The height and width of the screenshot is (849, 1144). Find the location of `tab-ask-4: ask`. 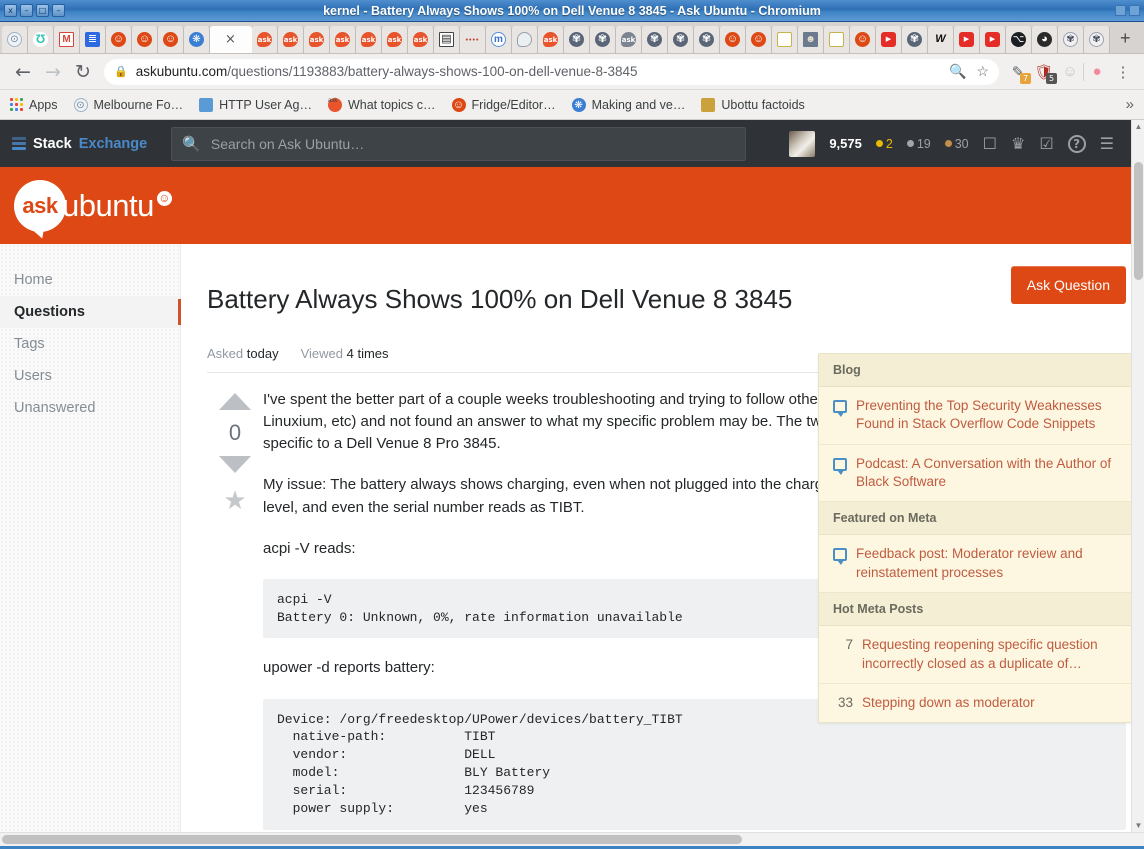

tab-ask-4: ask is located at coordinates (343, 39).